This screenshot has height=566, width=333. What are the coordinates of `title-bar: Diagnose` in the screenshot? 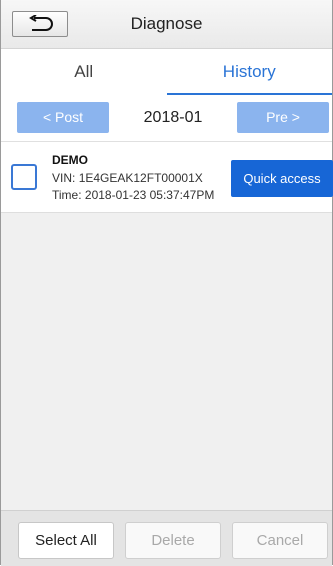 It's located at (166, 24).